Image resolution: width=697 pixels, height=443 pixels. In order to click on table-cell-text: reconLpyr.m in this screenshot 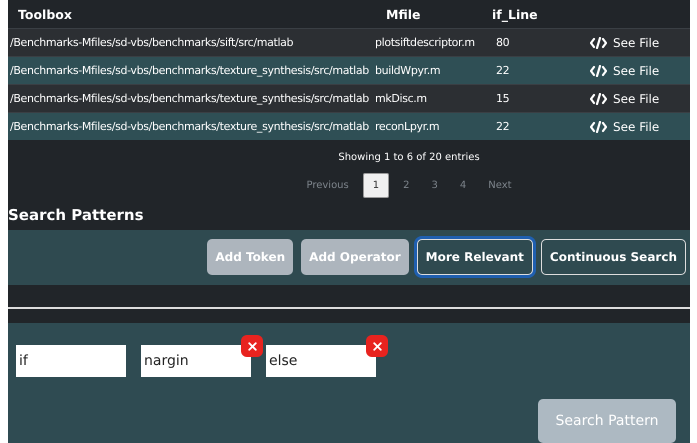, I will do `click(407, 126)`.